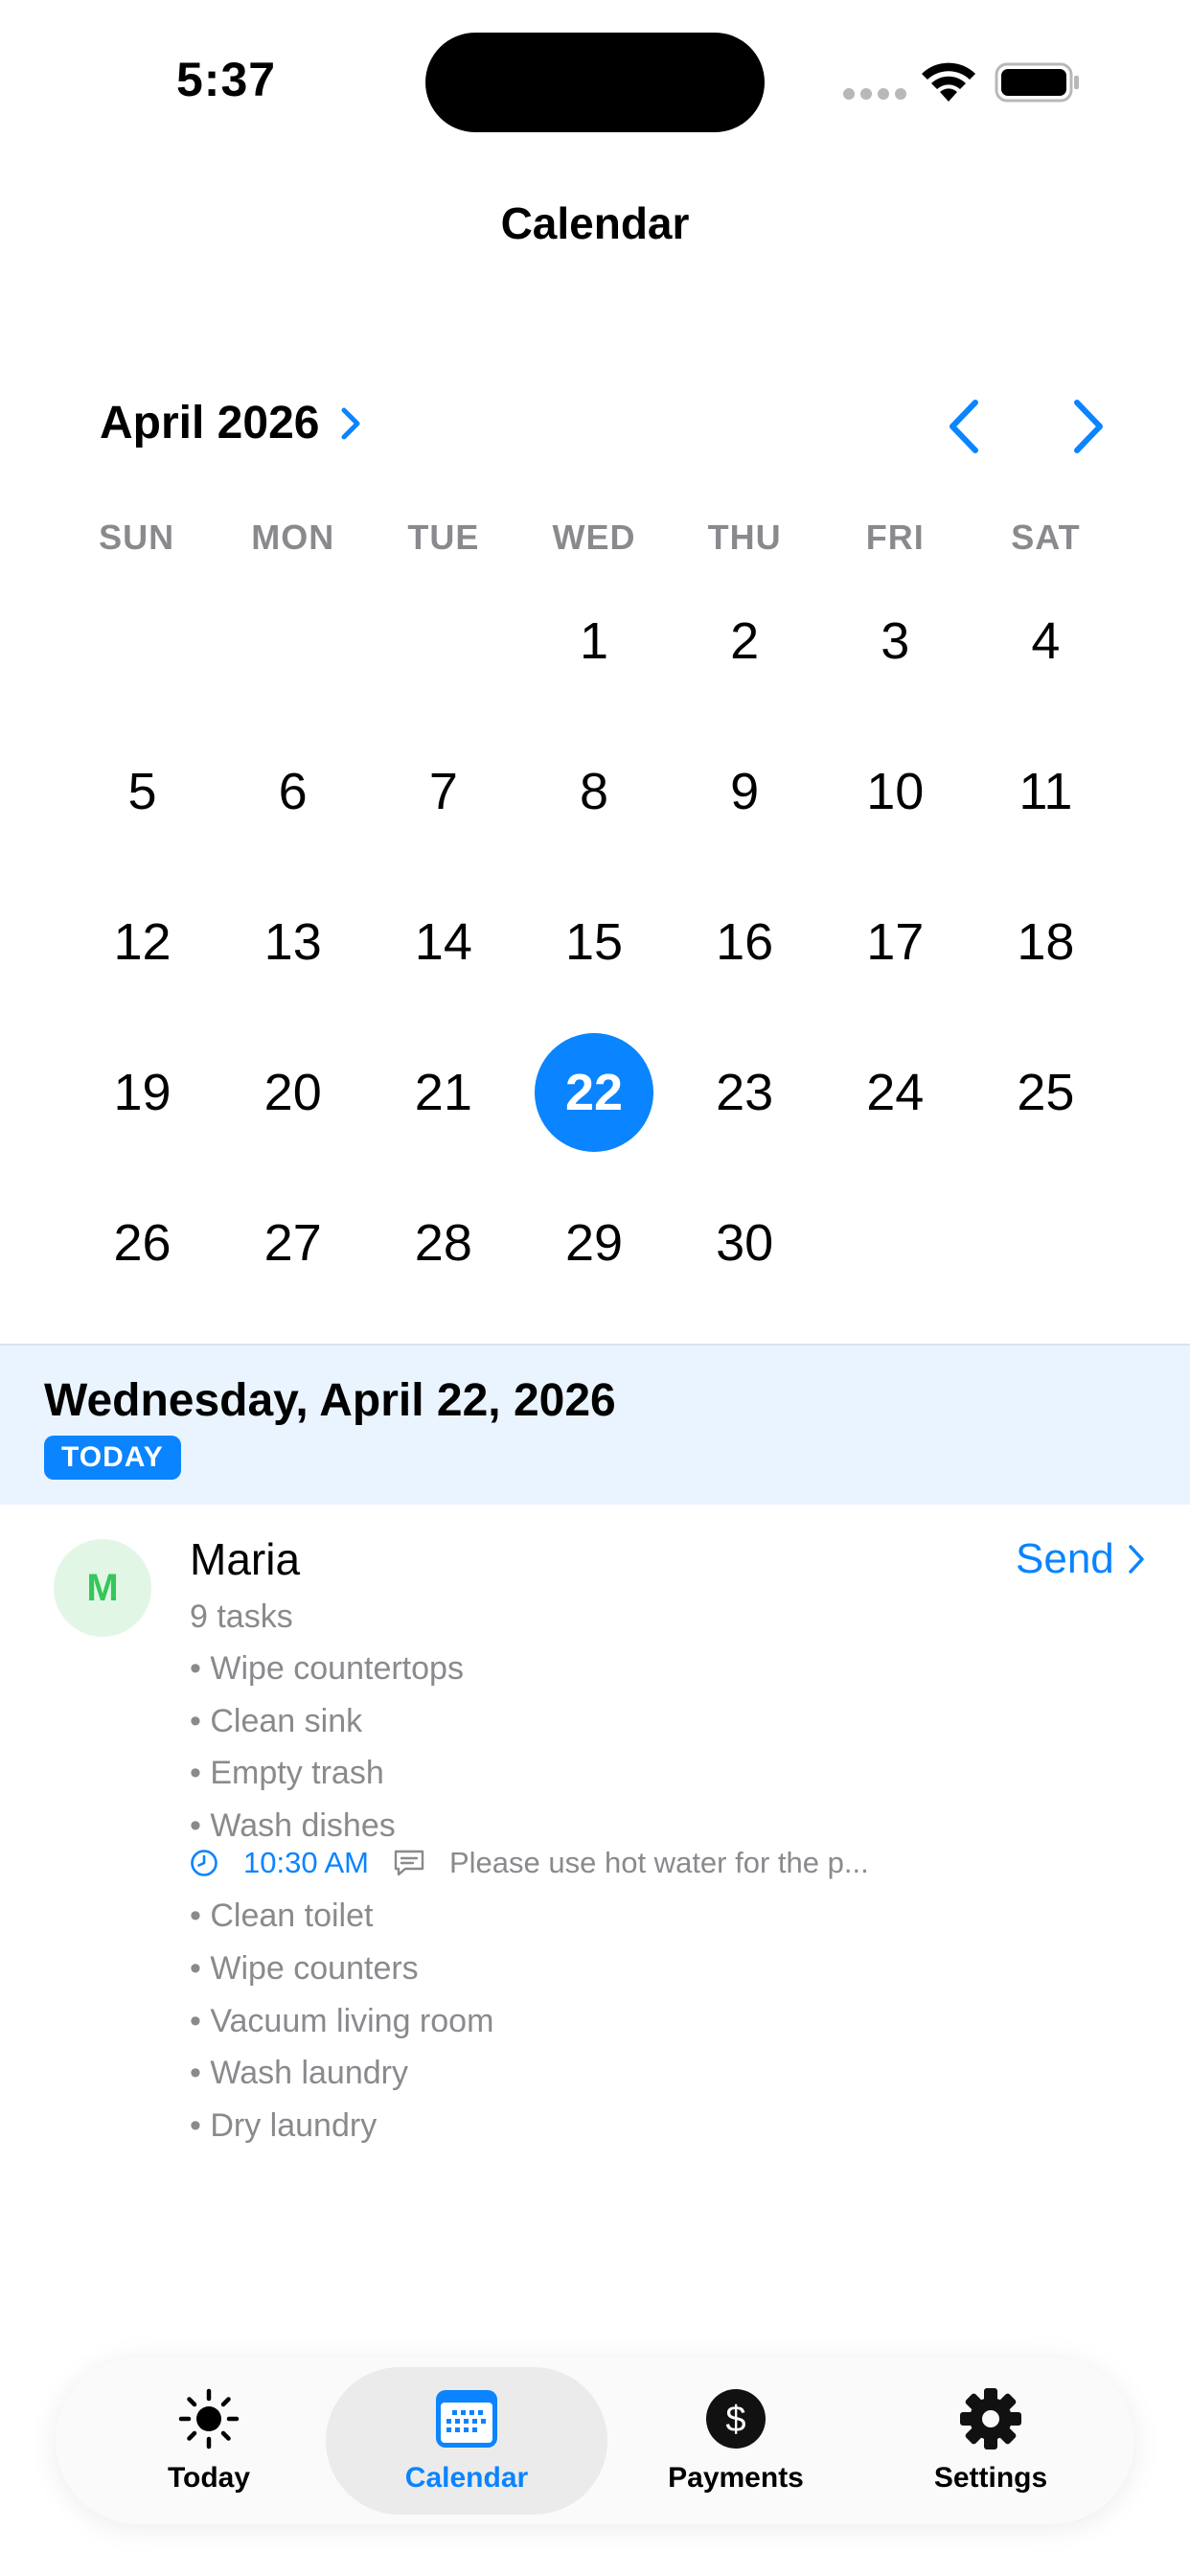  I want to click on dollar-icon: $, so click(736, 2419).